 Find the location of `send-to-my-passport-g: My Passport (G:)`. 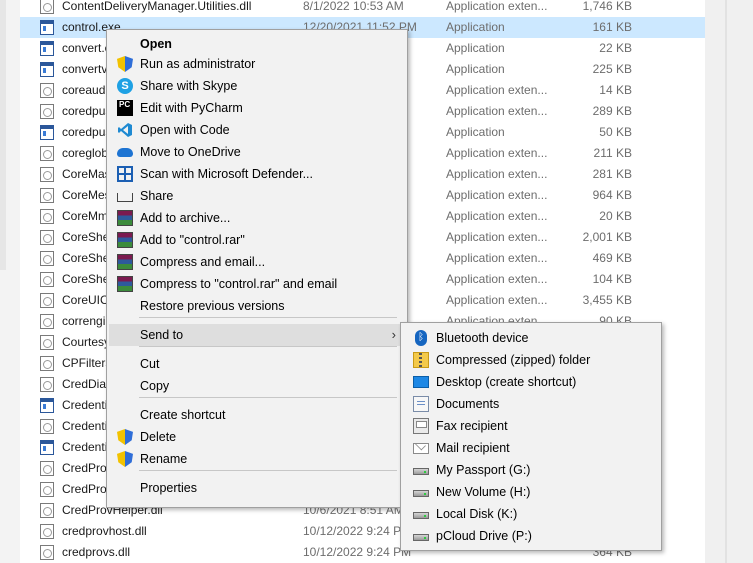

send-to-my-passport-g: My Passport (G:) is located at coordinates (531, 470).